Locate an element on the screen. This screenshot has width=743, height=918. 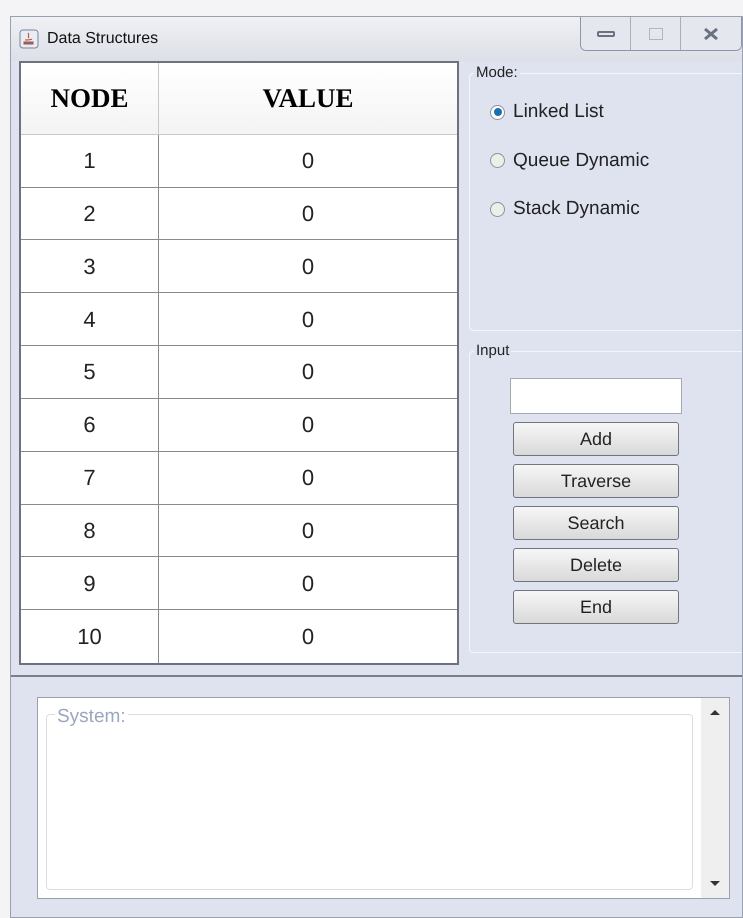
scroll-down-icon is located at coordinates (715, 884).